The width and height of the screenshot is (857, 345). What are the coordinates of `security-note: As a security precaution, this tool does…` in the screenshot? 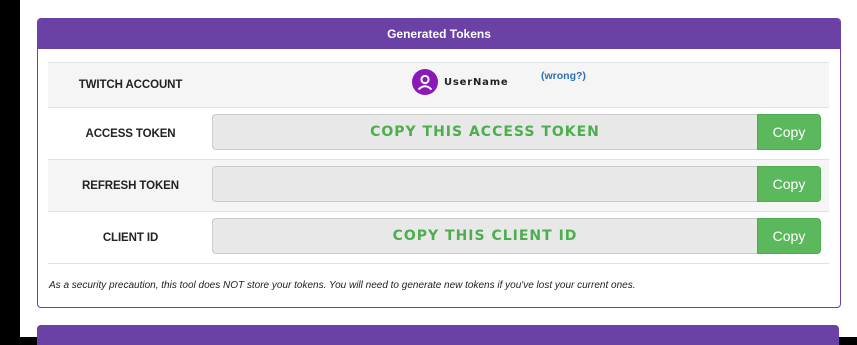 It's located at (342, 285).